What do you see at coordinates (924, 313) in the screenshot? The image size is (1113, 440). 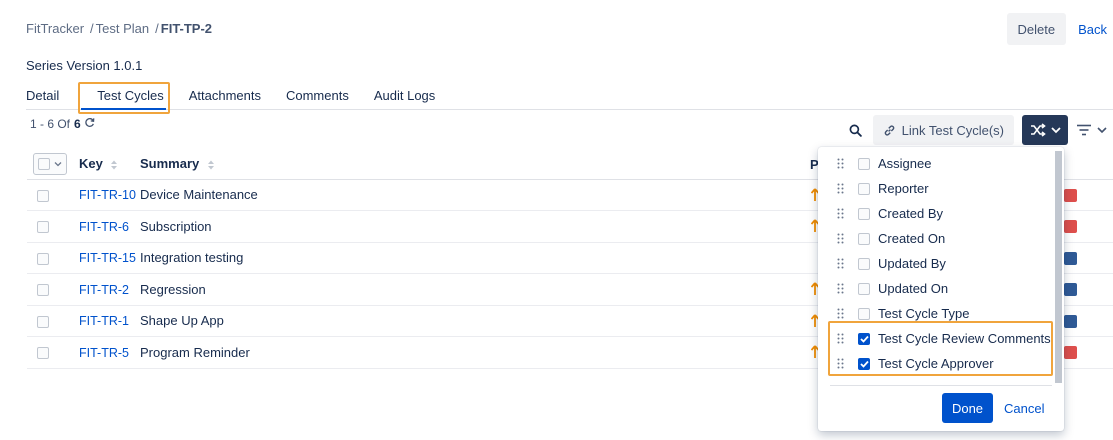 I see `column-picker-label: Test Cycle Type` at bounding box center [924, 313].